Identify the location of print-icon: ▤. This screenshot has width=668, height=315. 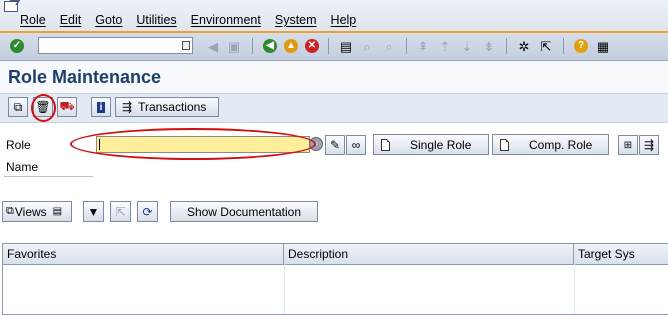
(346, 46).